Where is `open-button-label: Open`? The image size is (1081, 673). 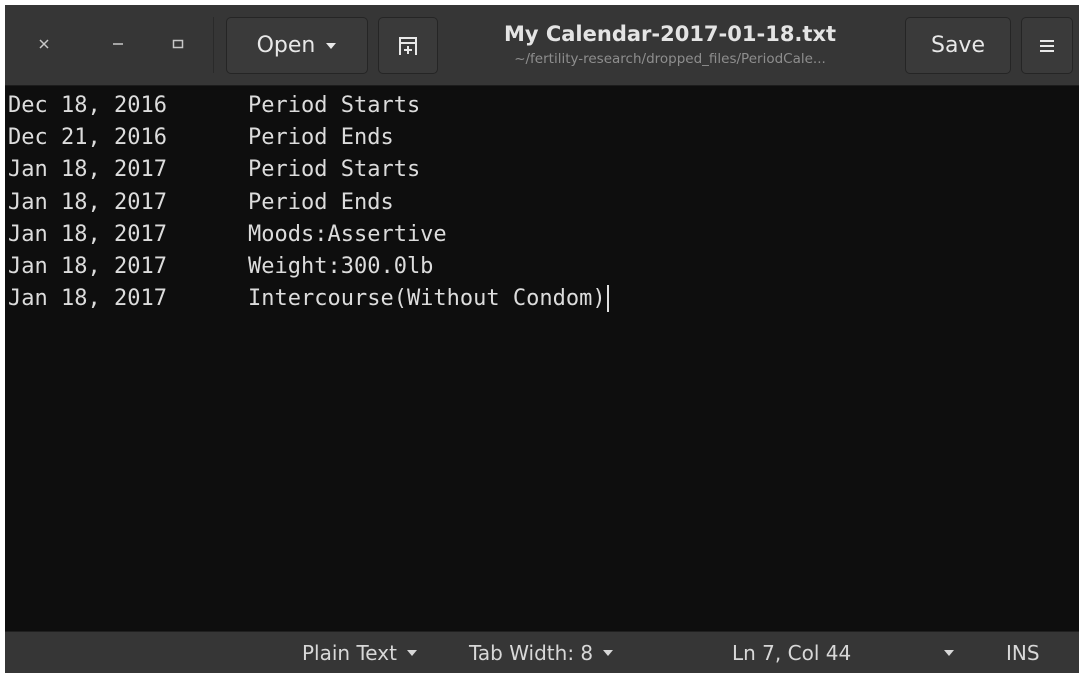 open-button-label: Open is located at coordinates (286, 45).